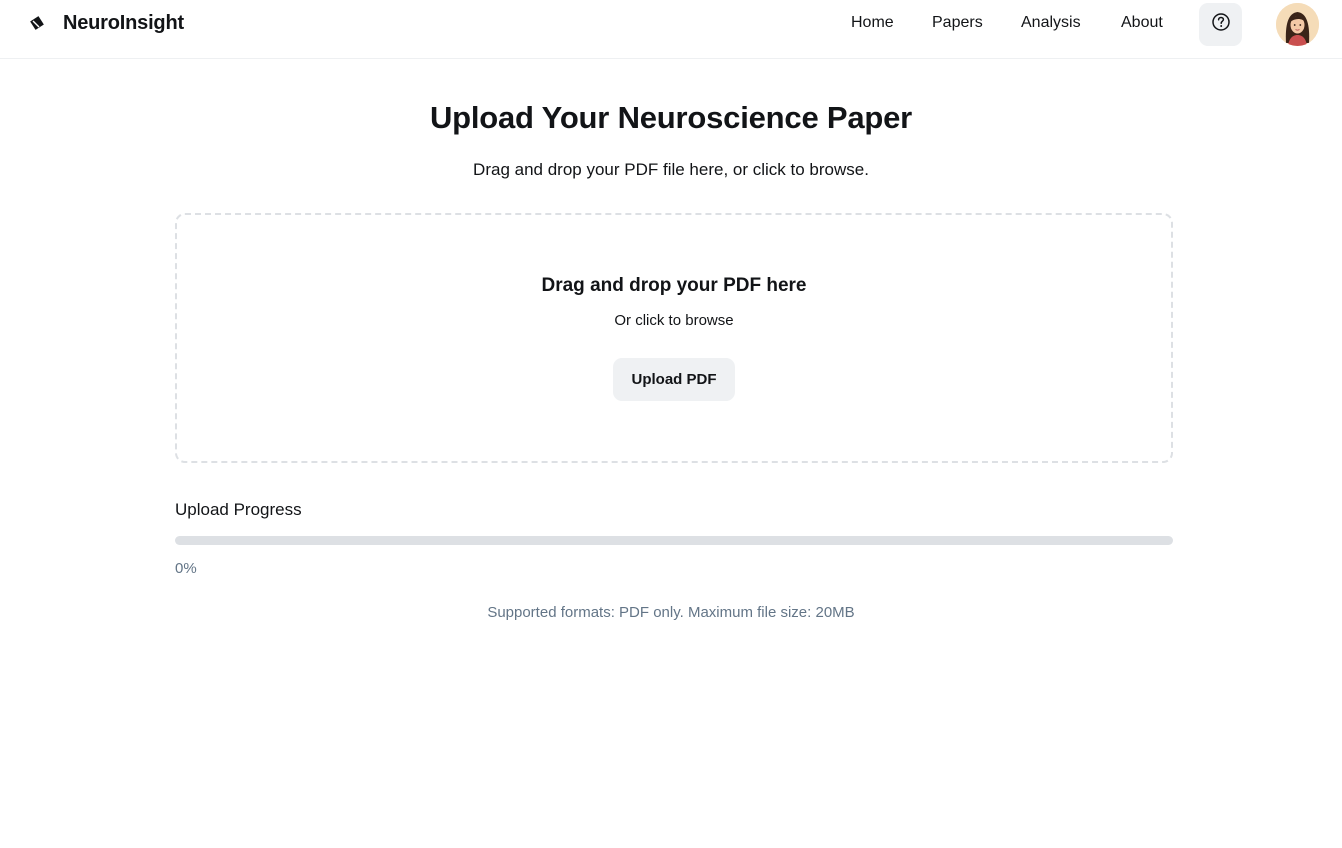  What do you see at coordinates (957, 25) in the screenshot?
I see `nav-papers: Papers` at bounding box center [957, 25].